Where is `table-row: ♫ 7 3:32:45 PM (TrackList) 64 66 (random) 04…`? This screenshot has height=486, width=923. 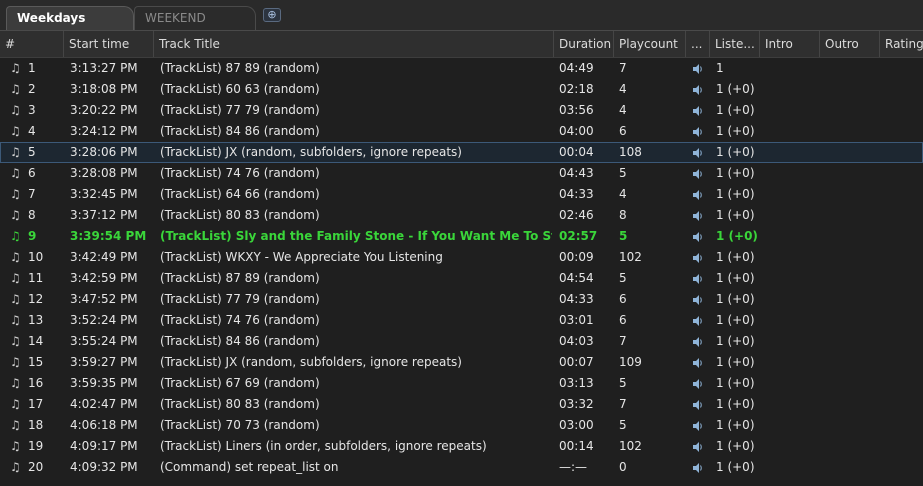 table-row: ♫ 7 3:32:45 PM (TrackList) 64 66 (random) 04… is located at coordinates (461, 194).